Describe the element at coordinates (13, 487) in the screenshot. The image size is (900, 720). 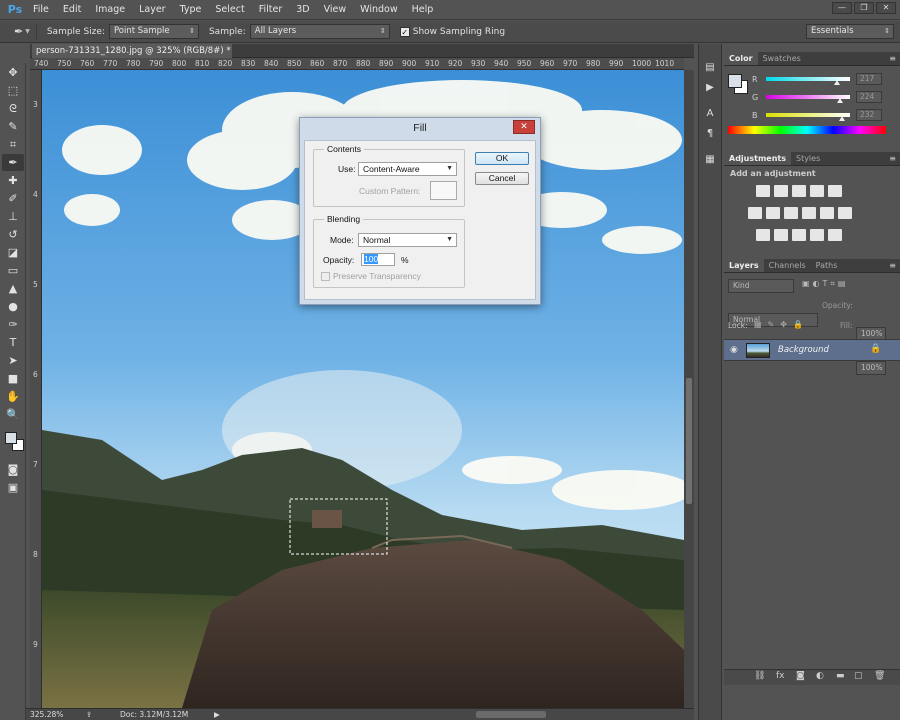
I see `screen-mode-icon: ▣` at that location.